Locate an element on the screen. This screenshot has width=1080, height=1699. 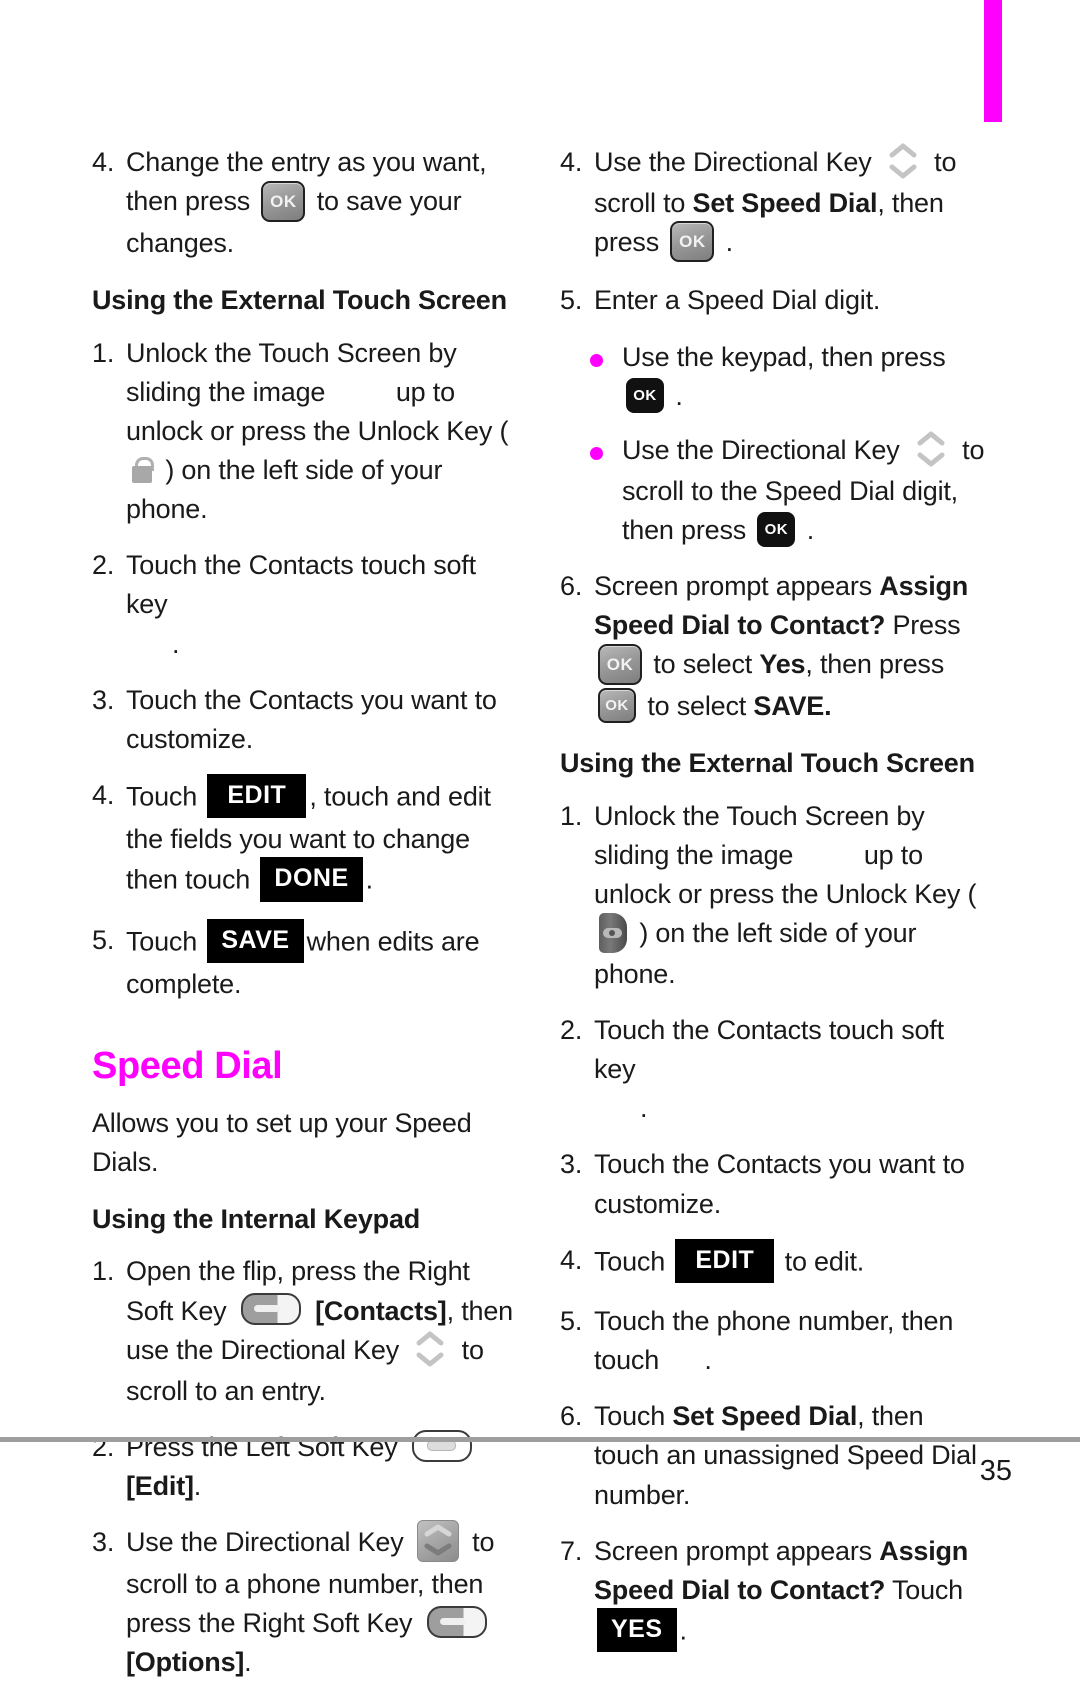
step-text: Touch the phone number, then touch . is located at coordinates (792, 1341).